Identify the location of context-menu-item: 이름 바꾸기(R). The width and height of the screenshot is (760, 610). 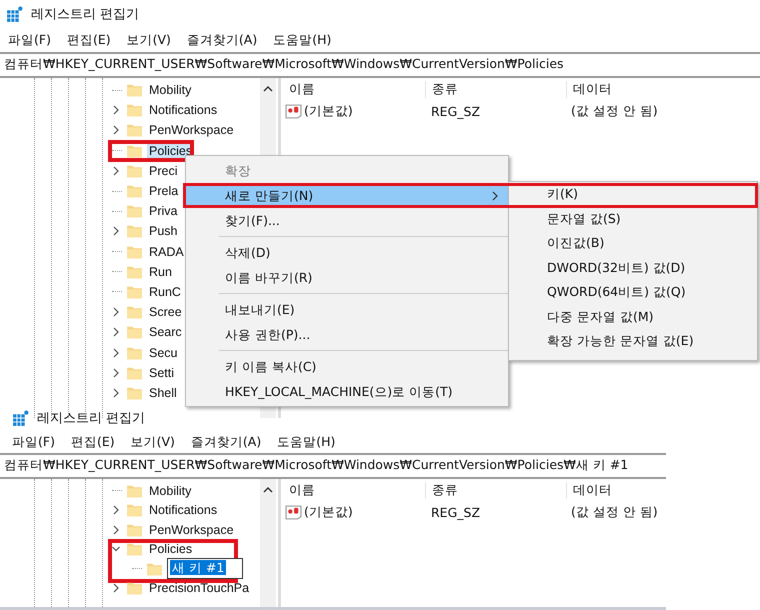
(347, 277).